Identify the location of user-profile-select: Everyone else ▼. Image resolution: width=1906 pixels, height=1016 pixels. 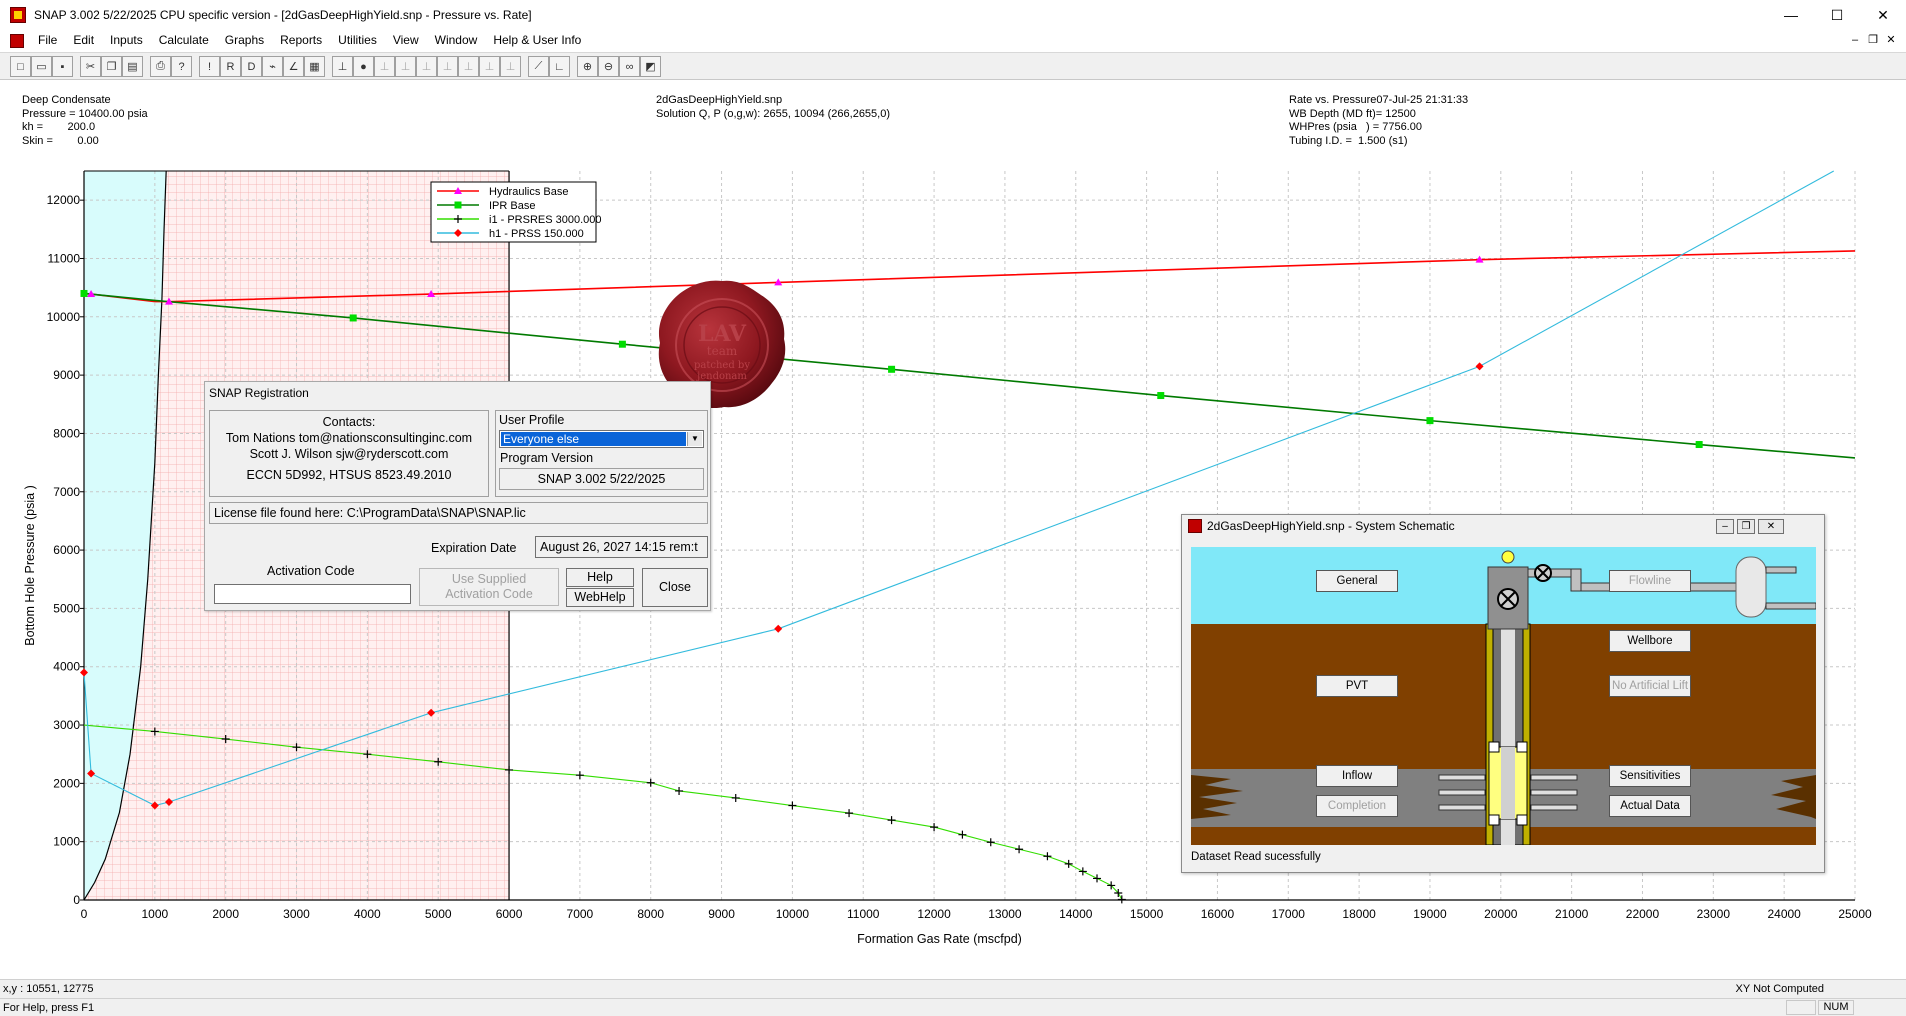
(601, 439).